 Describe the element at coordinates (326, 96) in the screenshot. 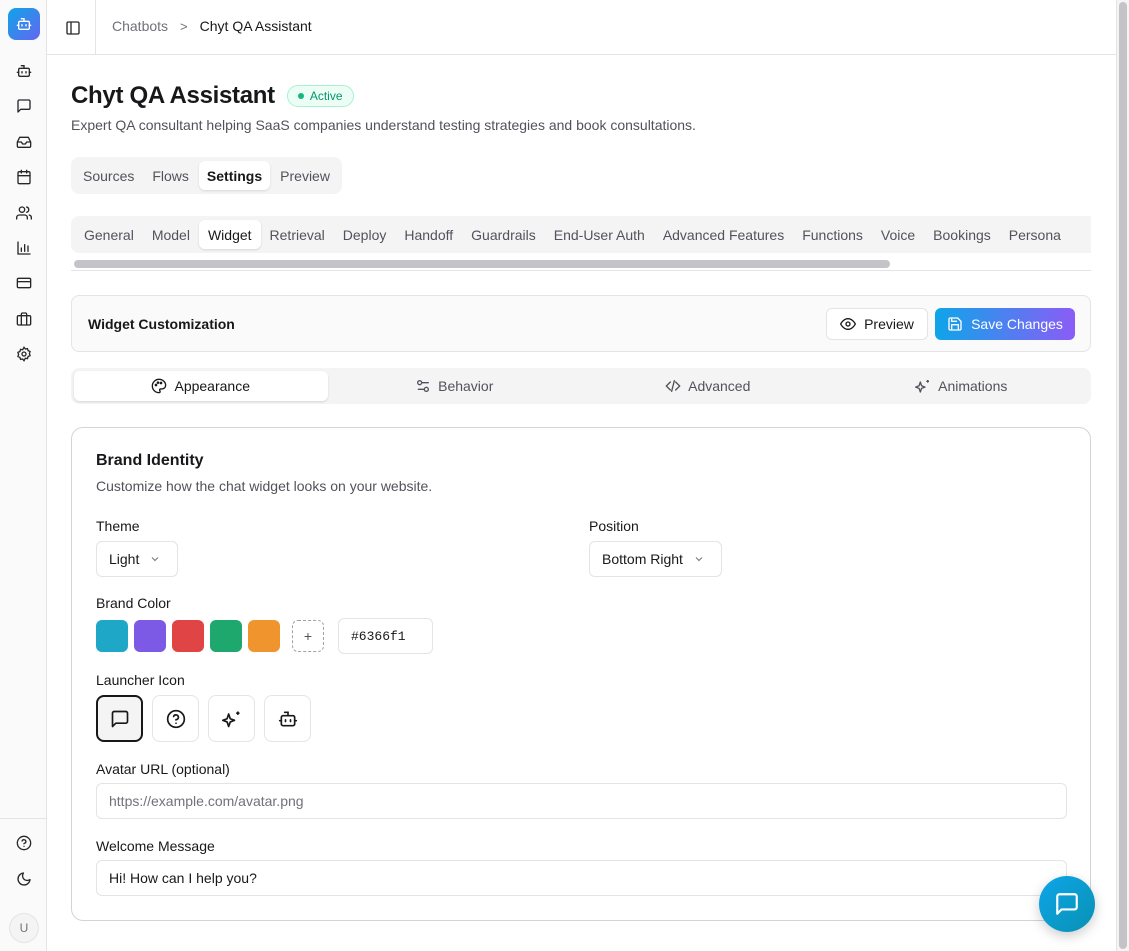

I see `status-label: Active` at that location.